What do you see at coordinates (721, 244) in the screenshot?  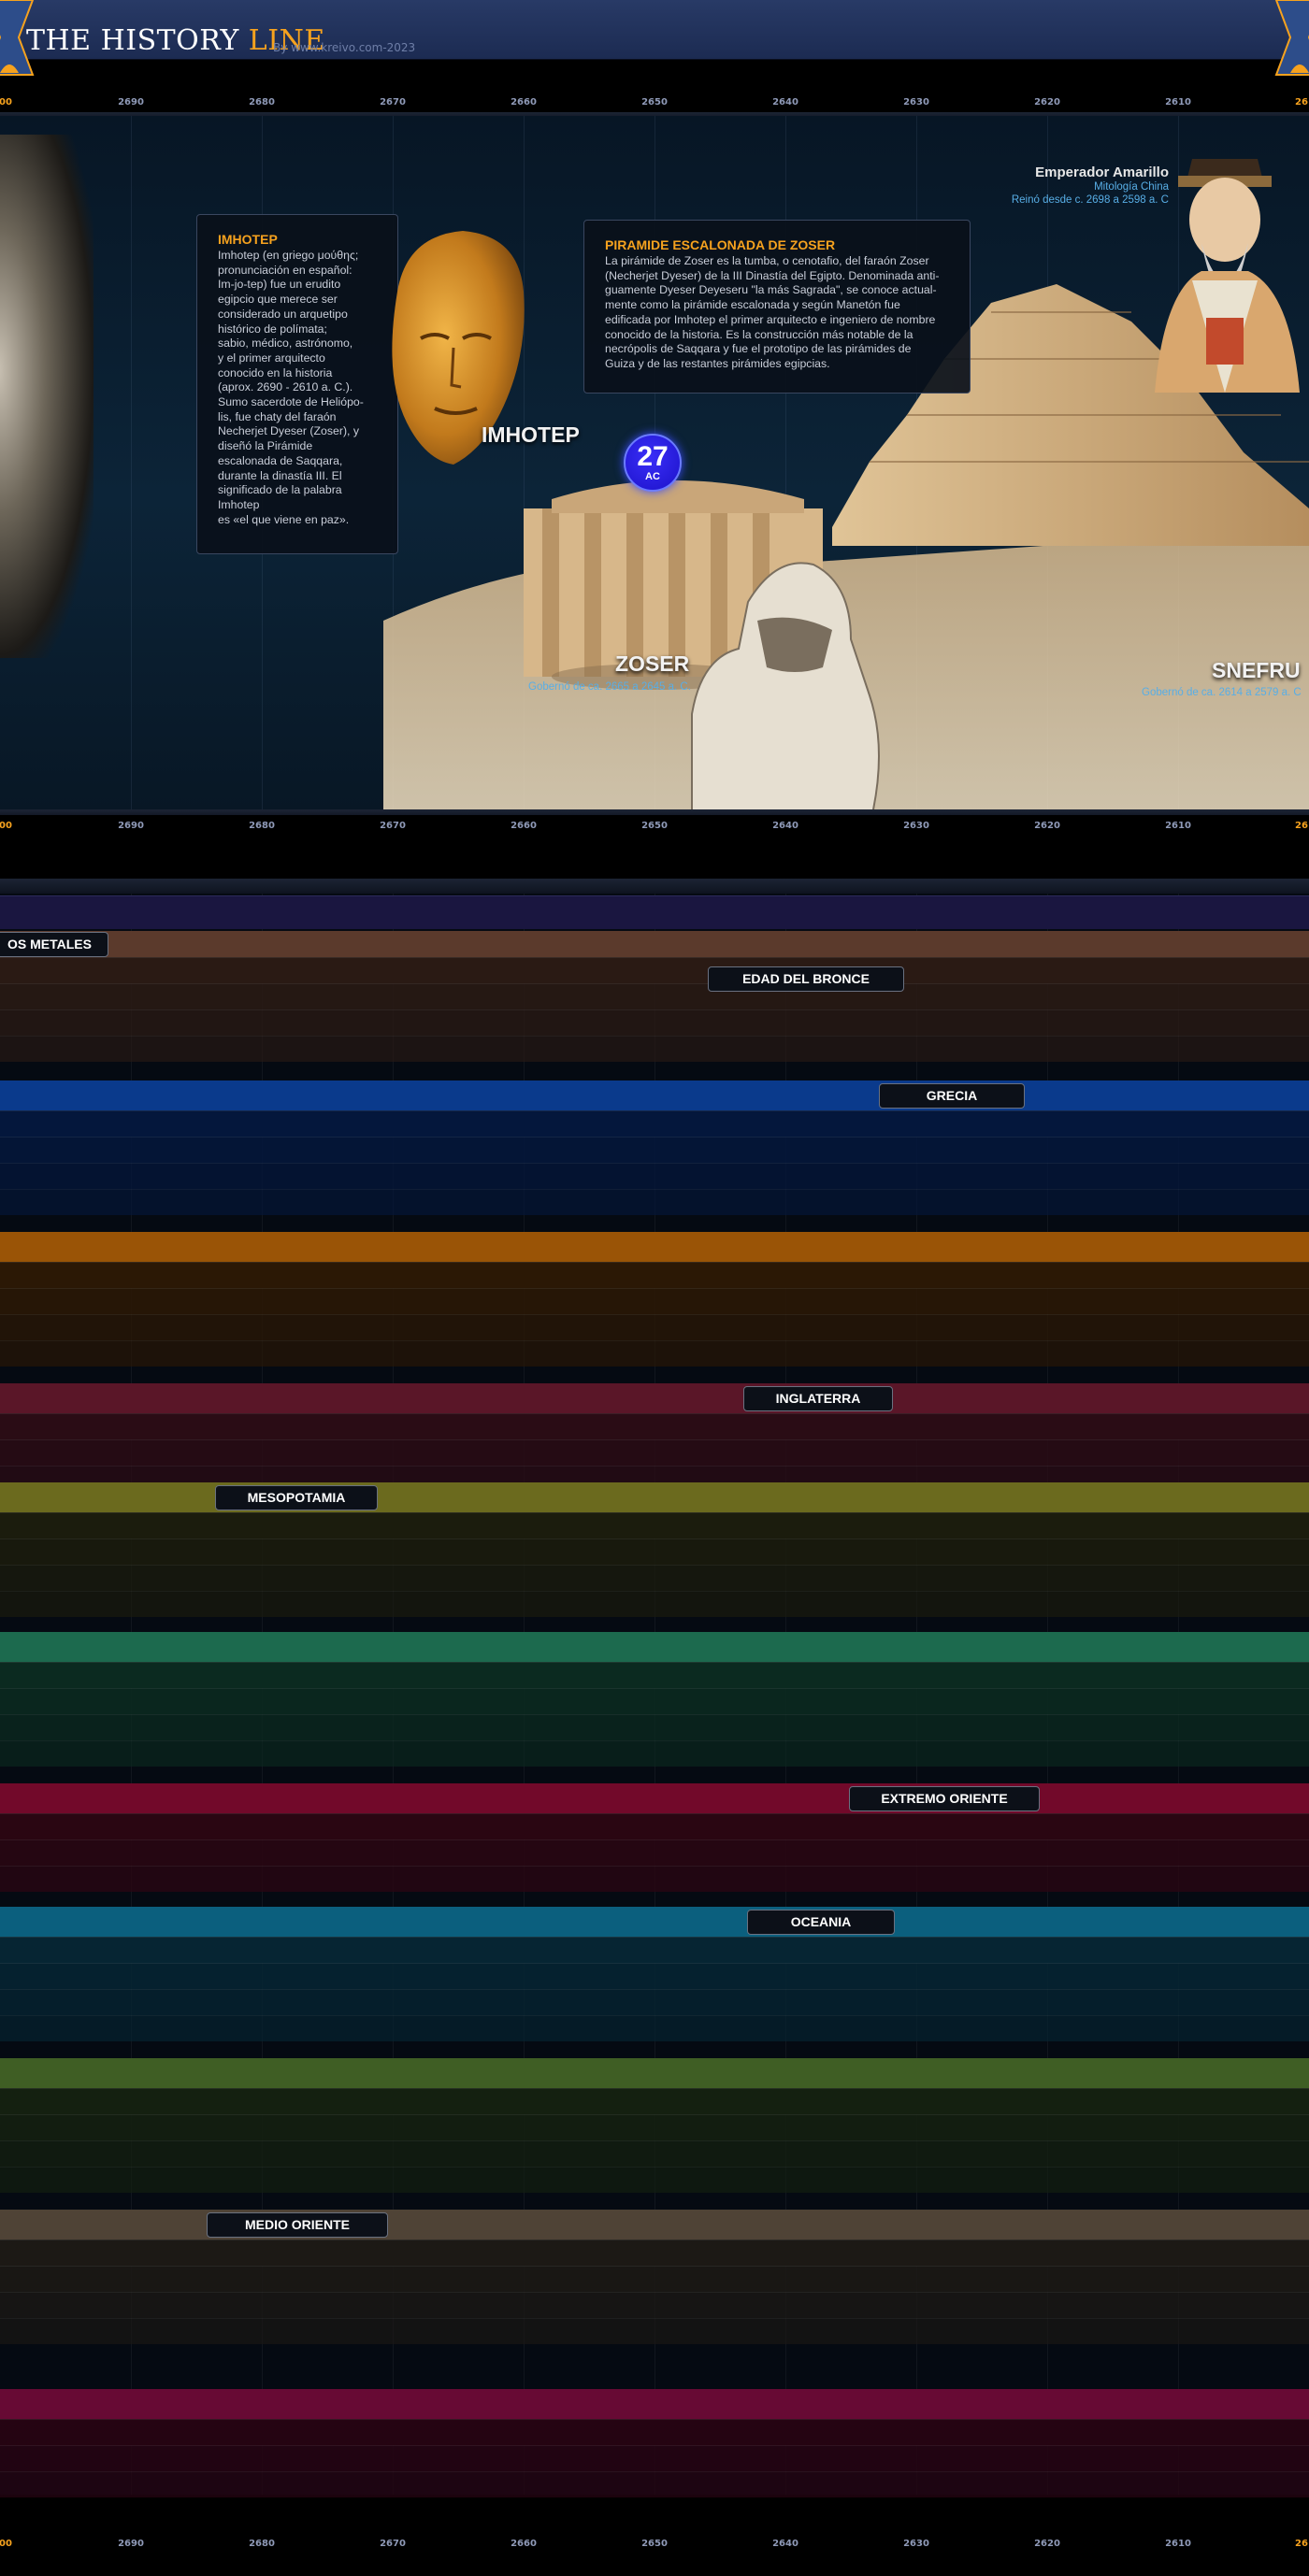 I see `info-title: PIRAMIDE ESCALONADA DE ZOSER` at bounding box center [721, 244].